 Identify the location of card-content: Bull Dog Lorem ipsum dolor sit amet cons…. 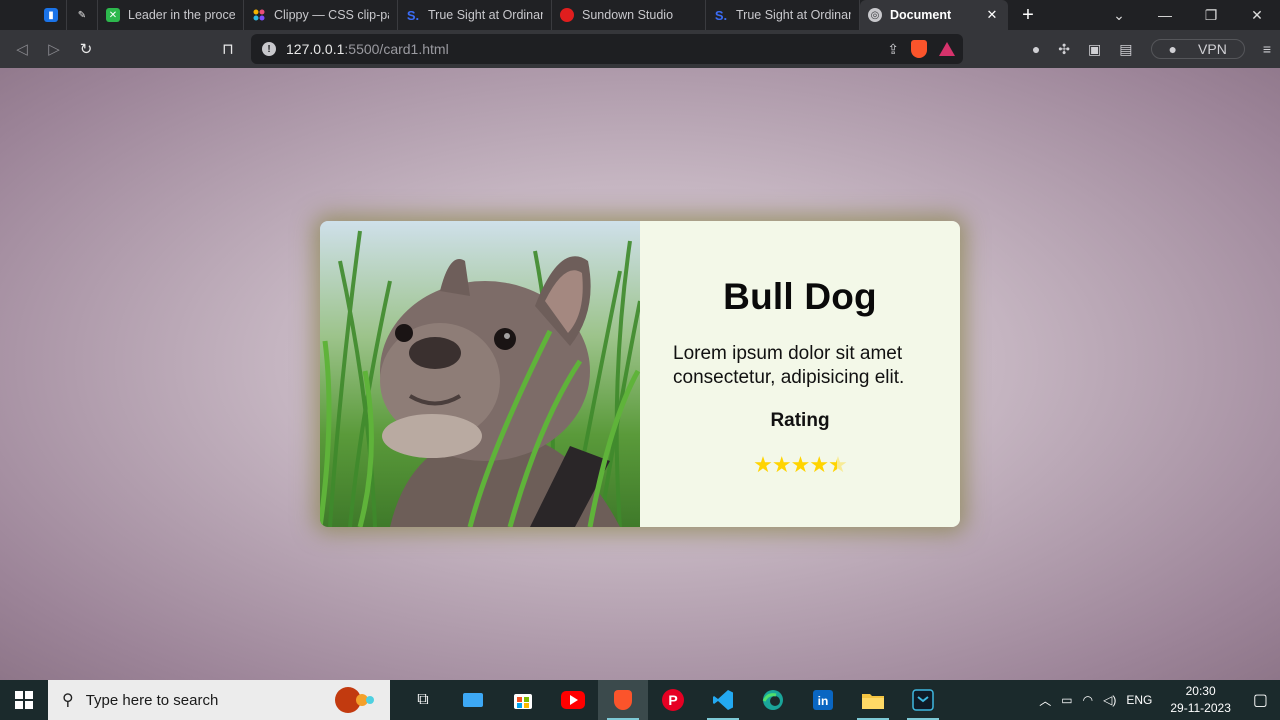
(800, 374).